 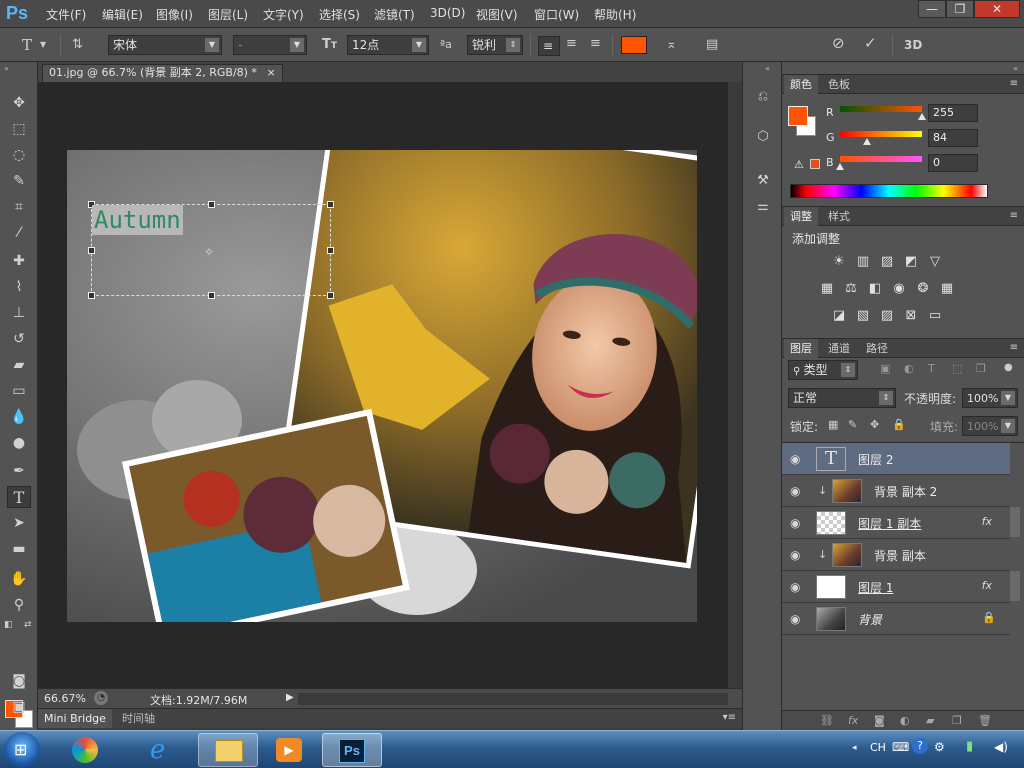 I want to click on brush-tool-icon: ⌇, so click(x=19, y=287).